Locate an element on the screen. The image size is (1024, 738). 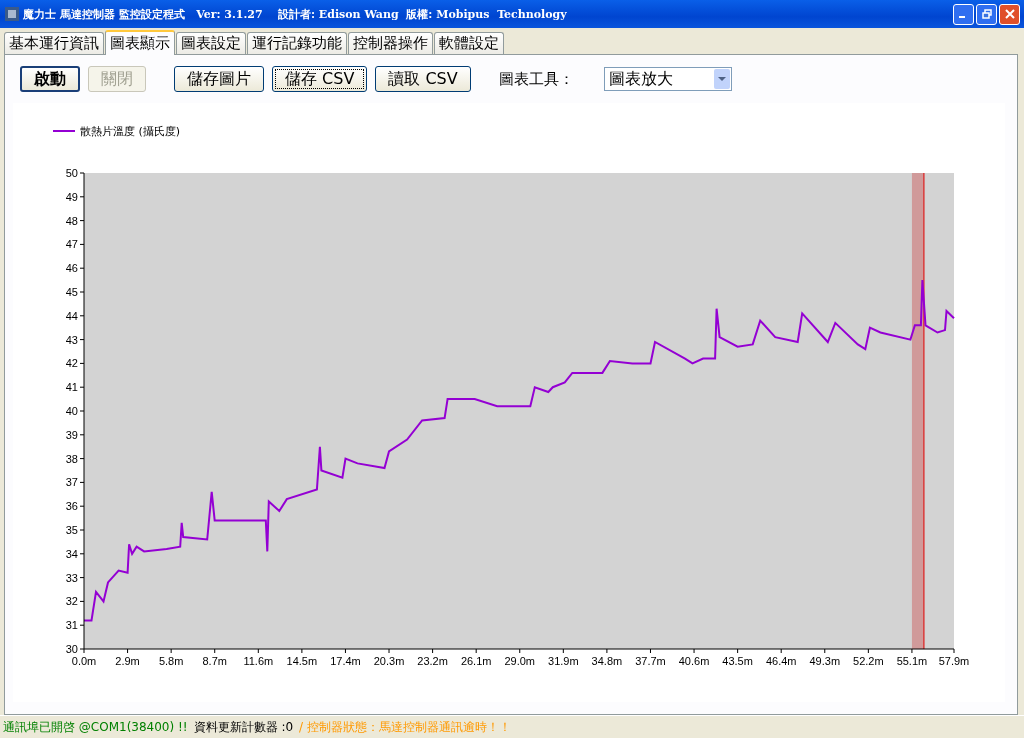
x-tick-label: 23.2m is located at coordinates (432, 661).